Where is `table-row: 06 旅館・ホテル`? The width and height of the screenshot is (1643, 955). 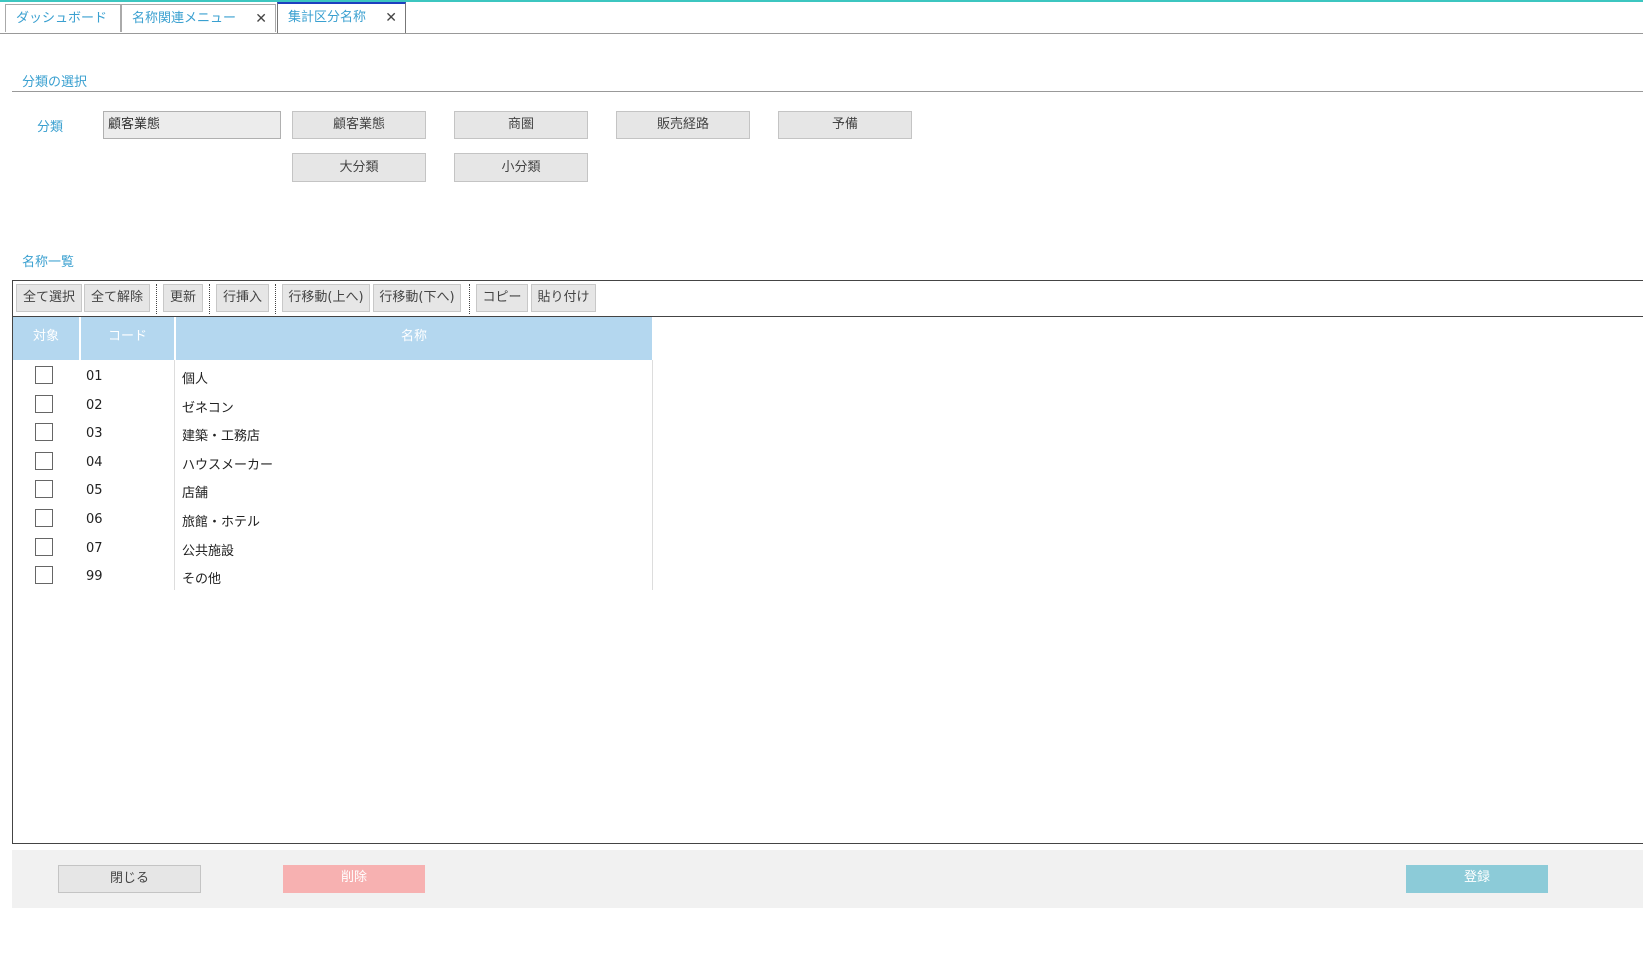 table-row: 06 旅館・ホテル is located at coordinates (333, 519).